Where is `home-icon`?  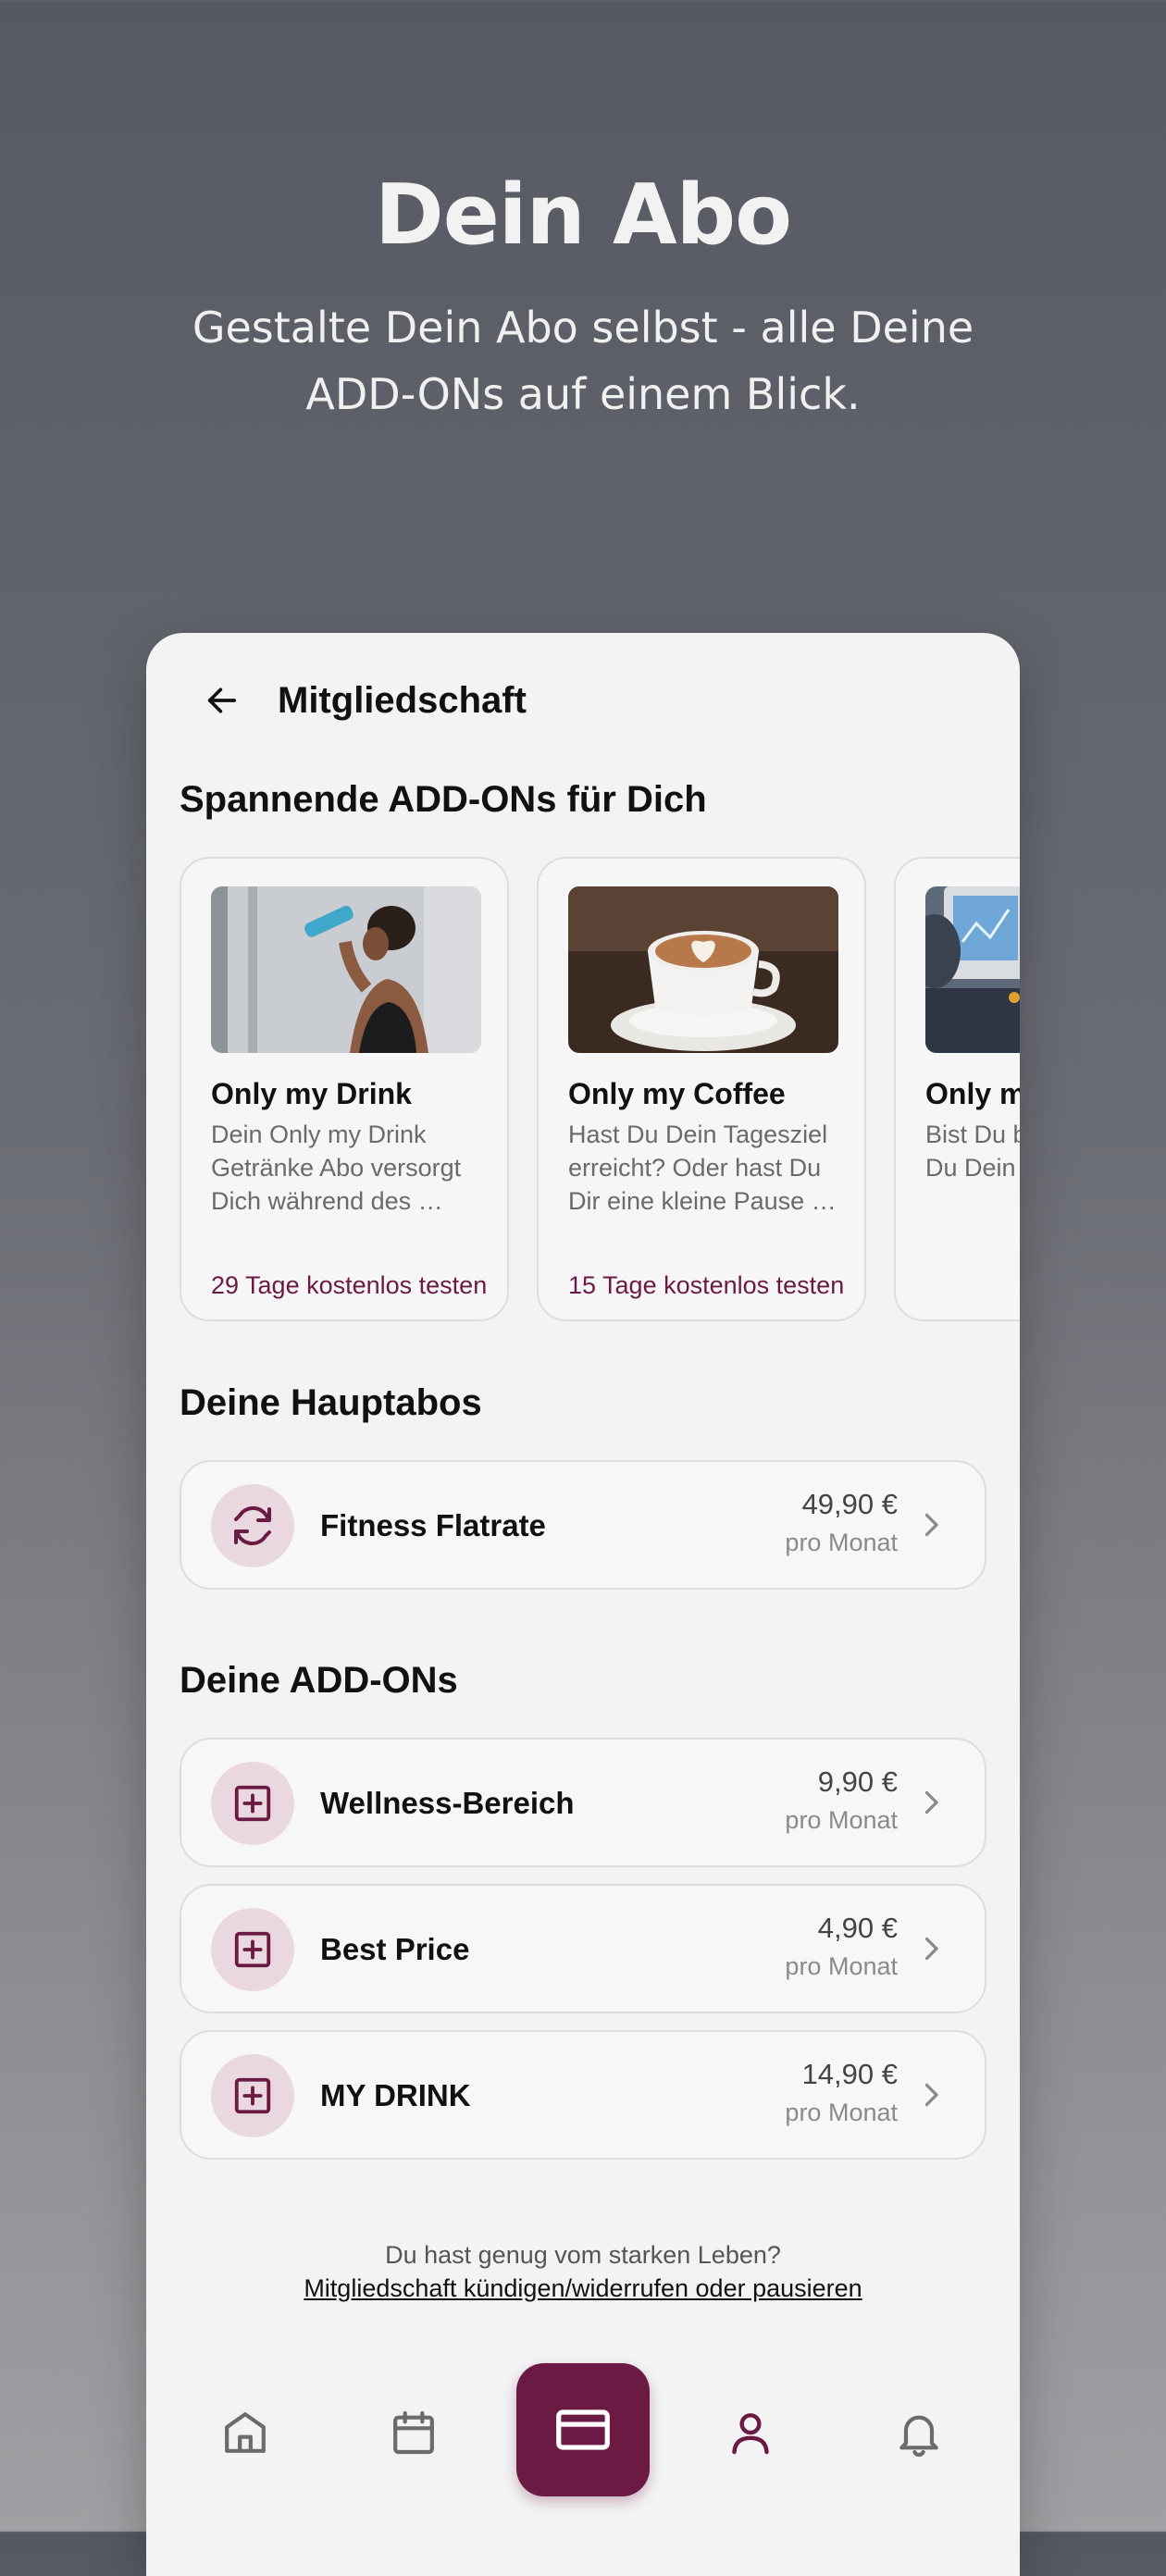
home-icon is located at coordinates (245, 2432).